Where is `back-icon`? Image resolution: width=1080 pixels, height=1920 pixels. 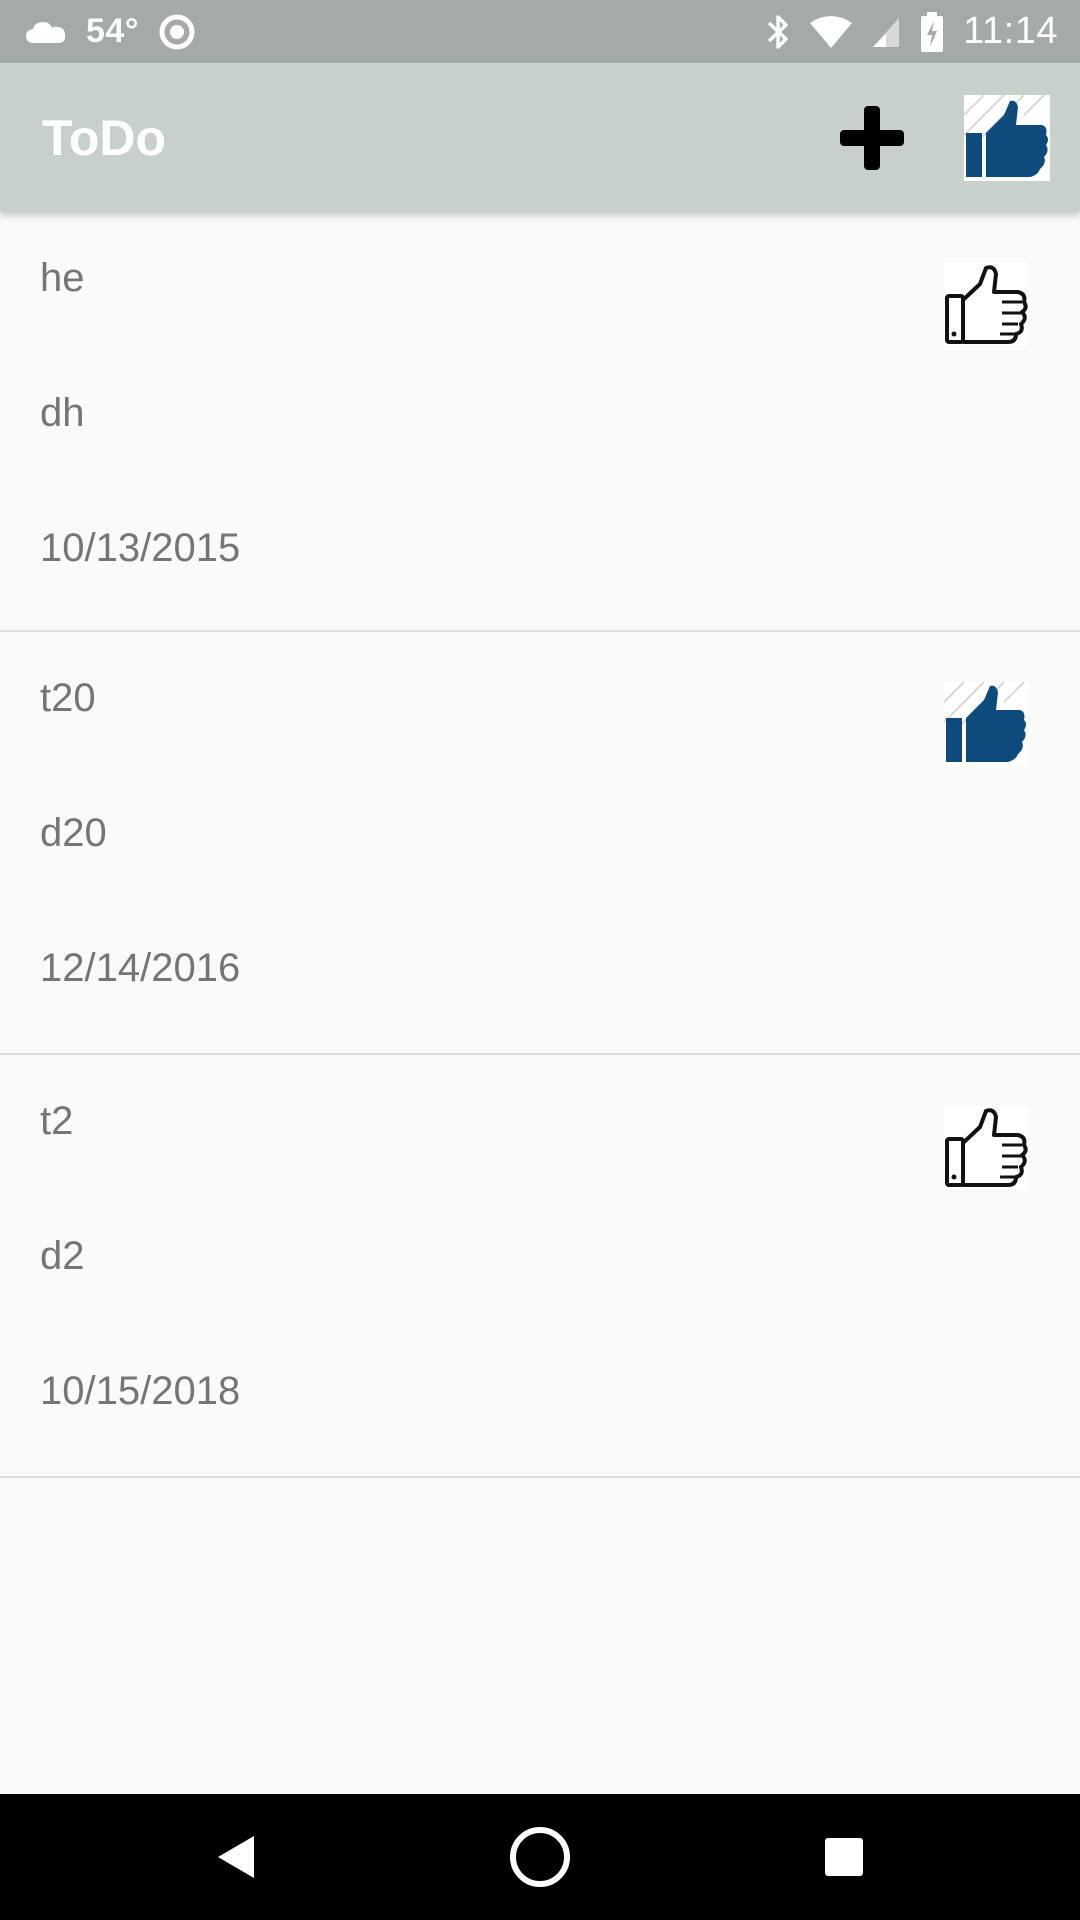 back-icon is located at coordinates (236, 1857).